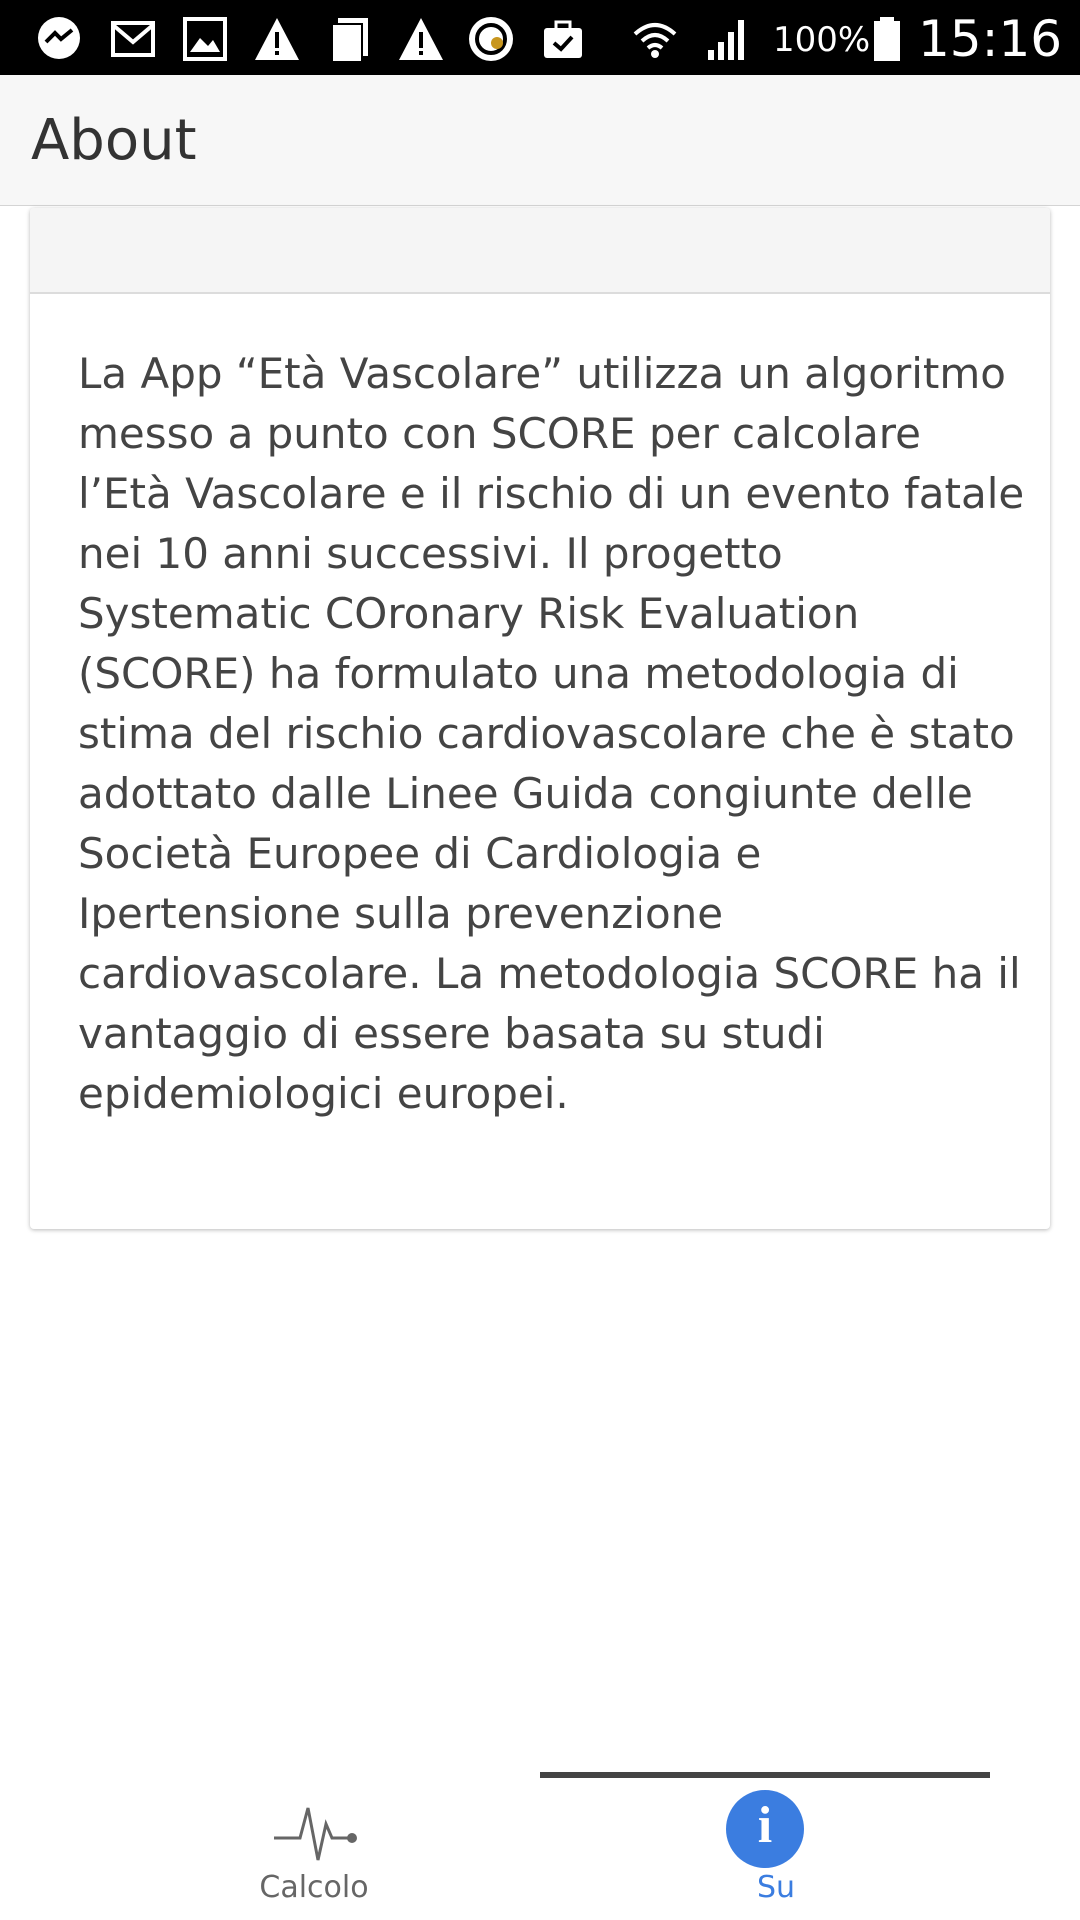 Image resolution: width=1080 pixels, height=1920 pixels. Describe the element at coordinates (822, 40) in the screenshot. I see `battery-percent: 100%` at that location.